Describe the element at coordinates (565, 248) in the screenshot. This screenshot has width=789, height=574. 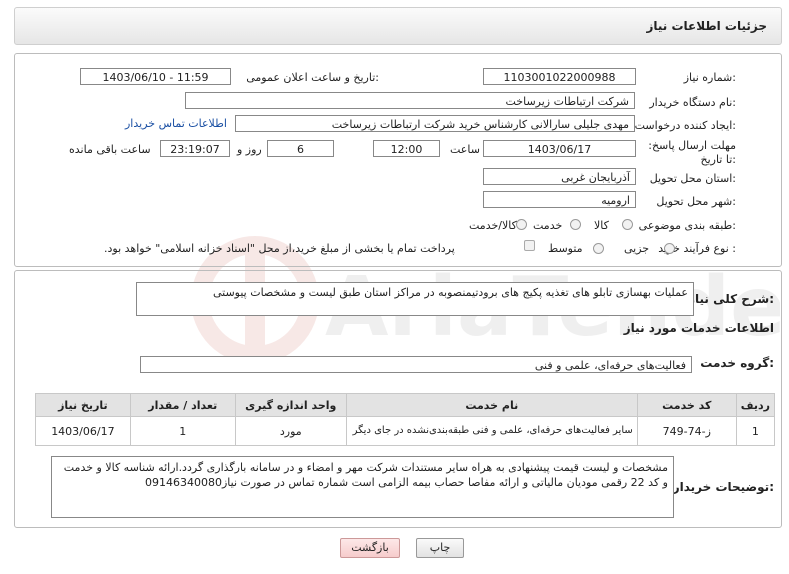
I see `process-option-medium: متوسط` at that location.